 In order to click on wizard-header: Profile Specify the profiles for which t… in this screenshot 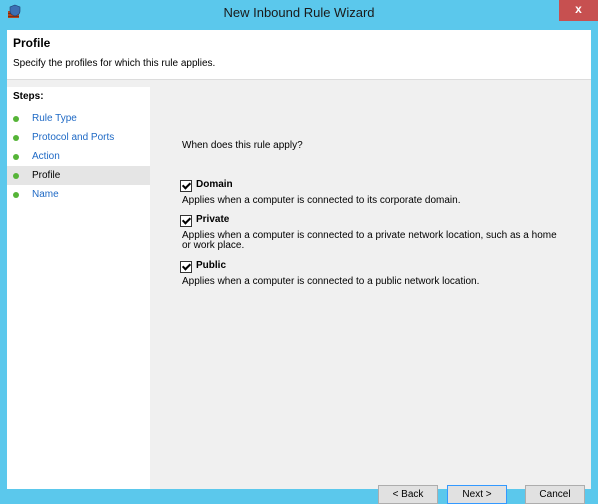, I will do `click(299, 55)`.